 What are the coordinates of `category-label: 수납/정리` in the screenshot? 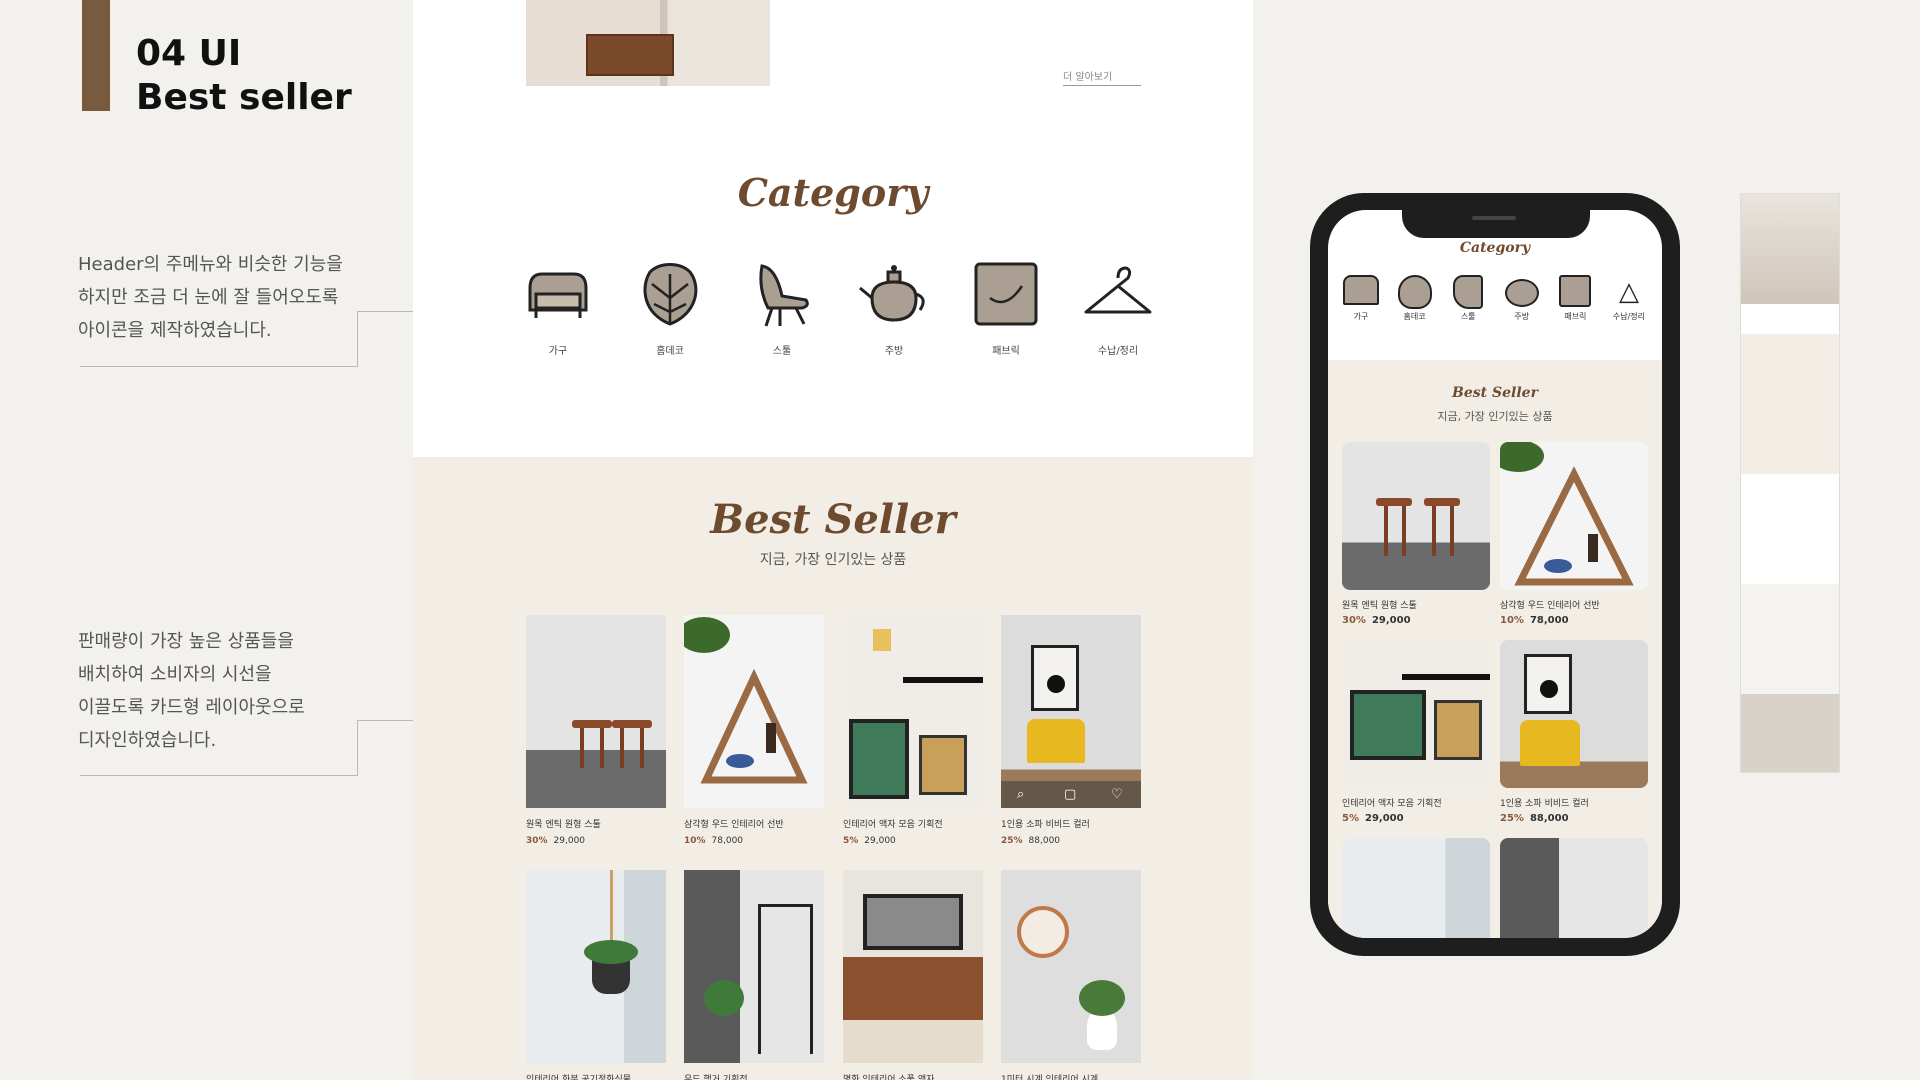 It's located at (1118, 351).